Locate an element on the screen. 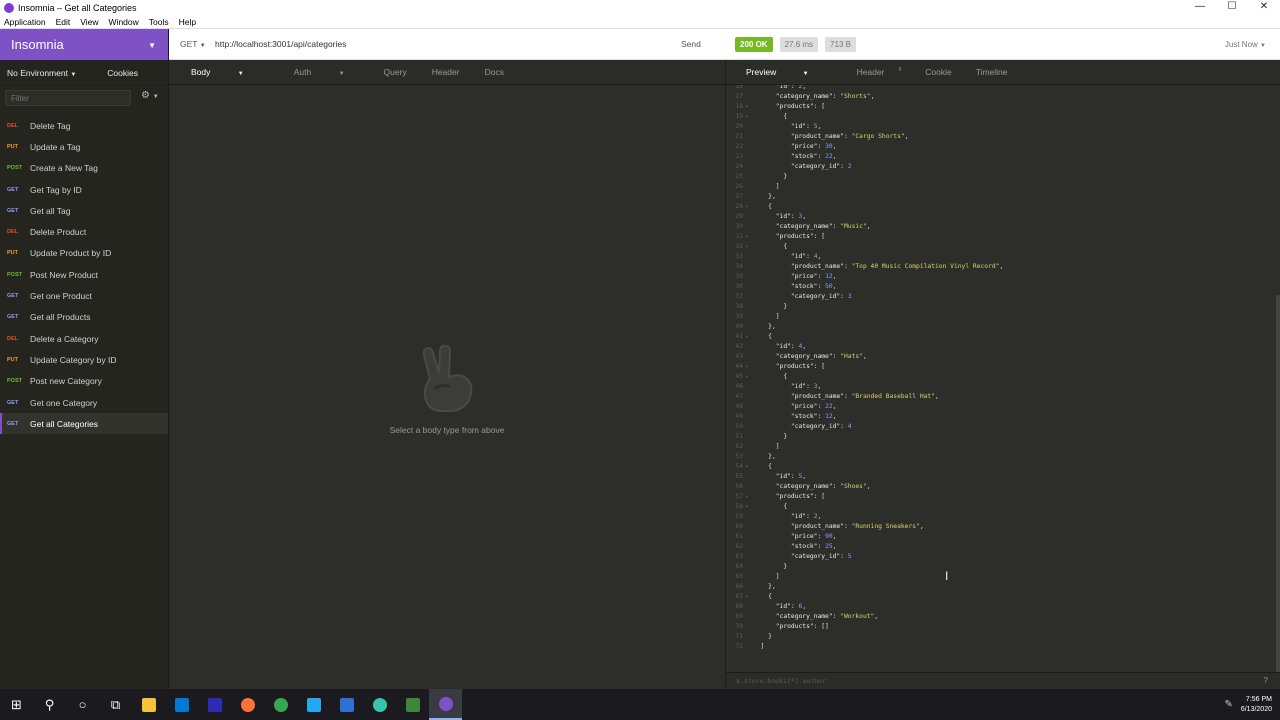 The image size is (1280, 720). response-scrollbar is located at coordinates (1278, 483).